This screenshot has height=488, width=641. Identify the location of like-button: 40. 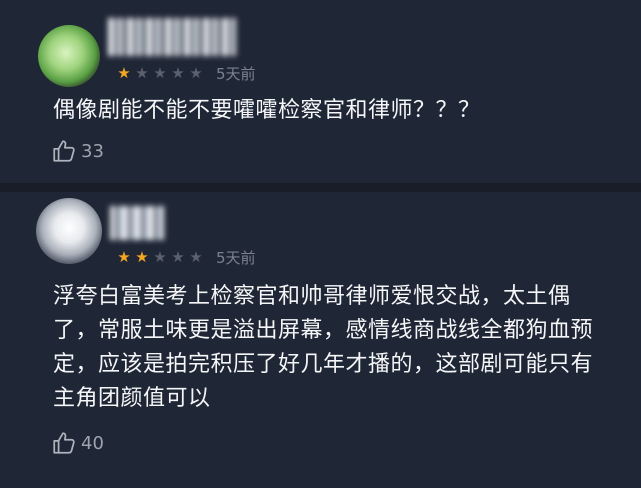
(77, 443).